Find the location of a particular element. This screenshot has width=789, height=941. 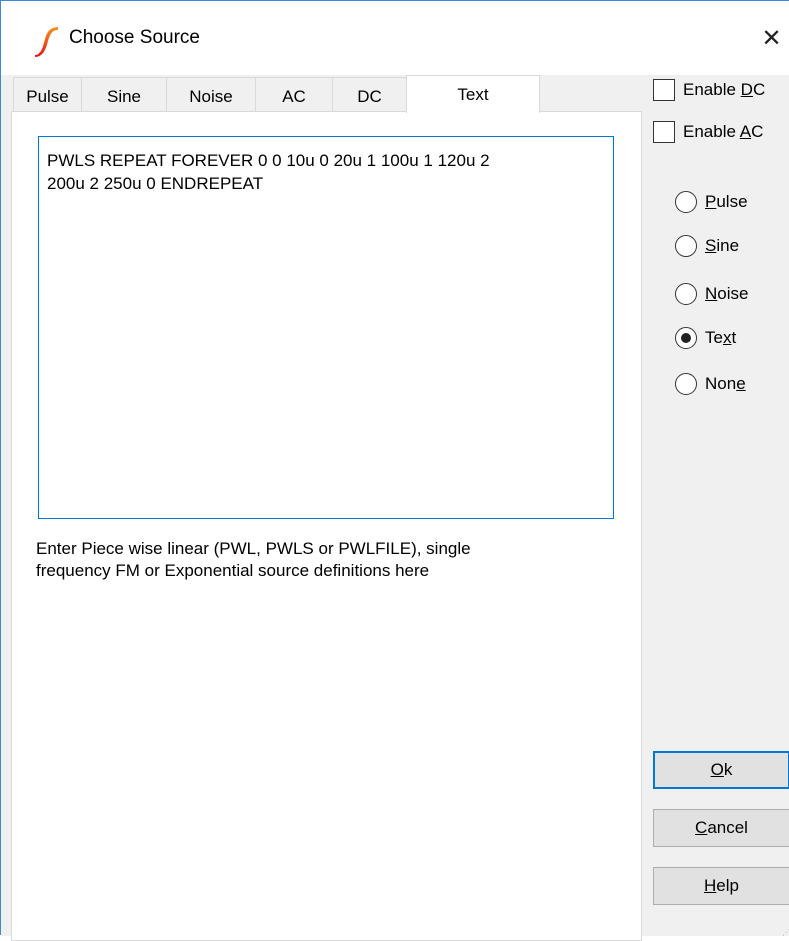

help-button: Help is located at coordinates (721, 886).